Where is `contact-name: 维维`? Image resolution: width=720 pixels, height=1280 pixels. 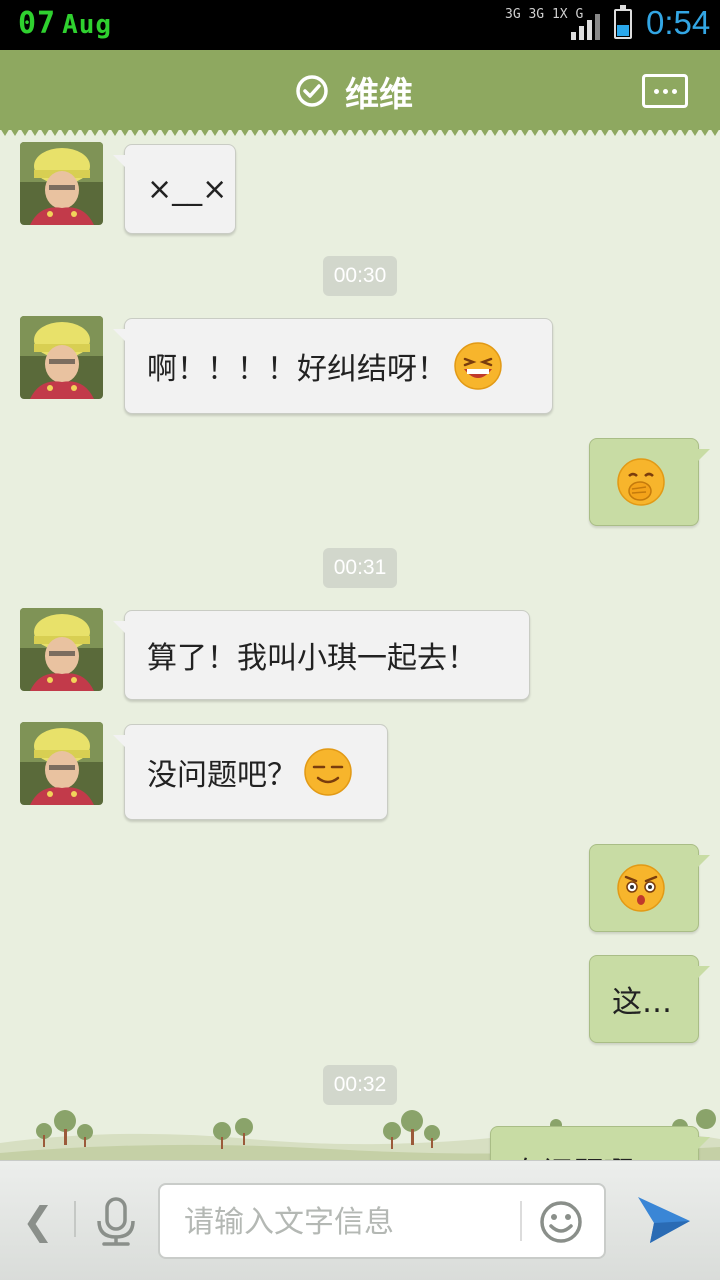
contact-name: 维维 is located at coordinates (379, 94).